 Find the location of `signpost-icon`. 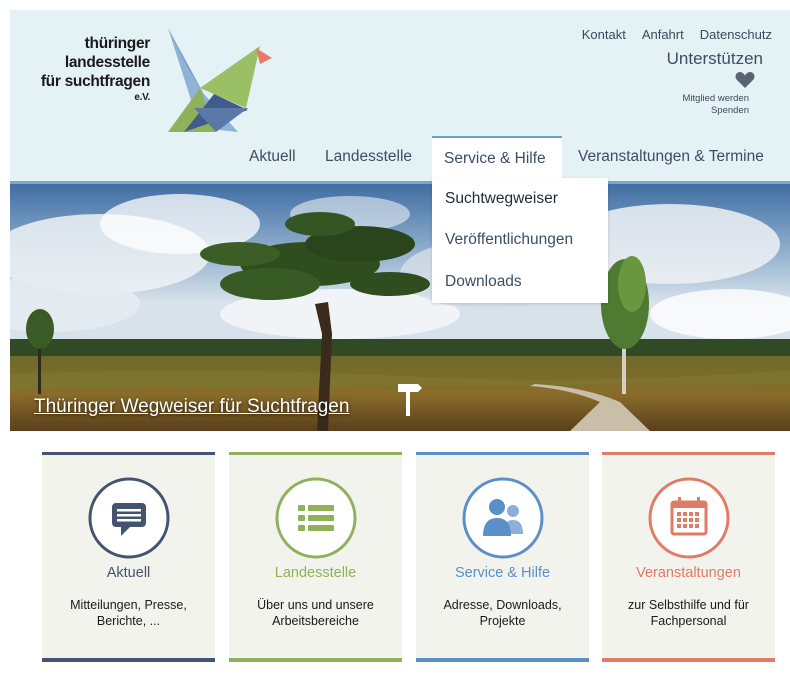

signpost-icon is located at coordinates (410, 400).